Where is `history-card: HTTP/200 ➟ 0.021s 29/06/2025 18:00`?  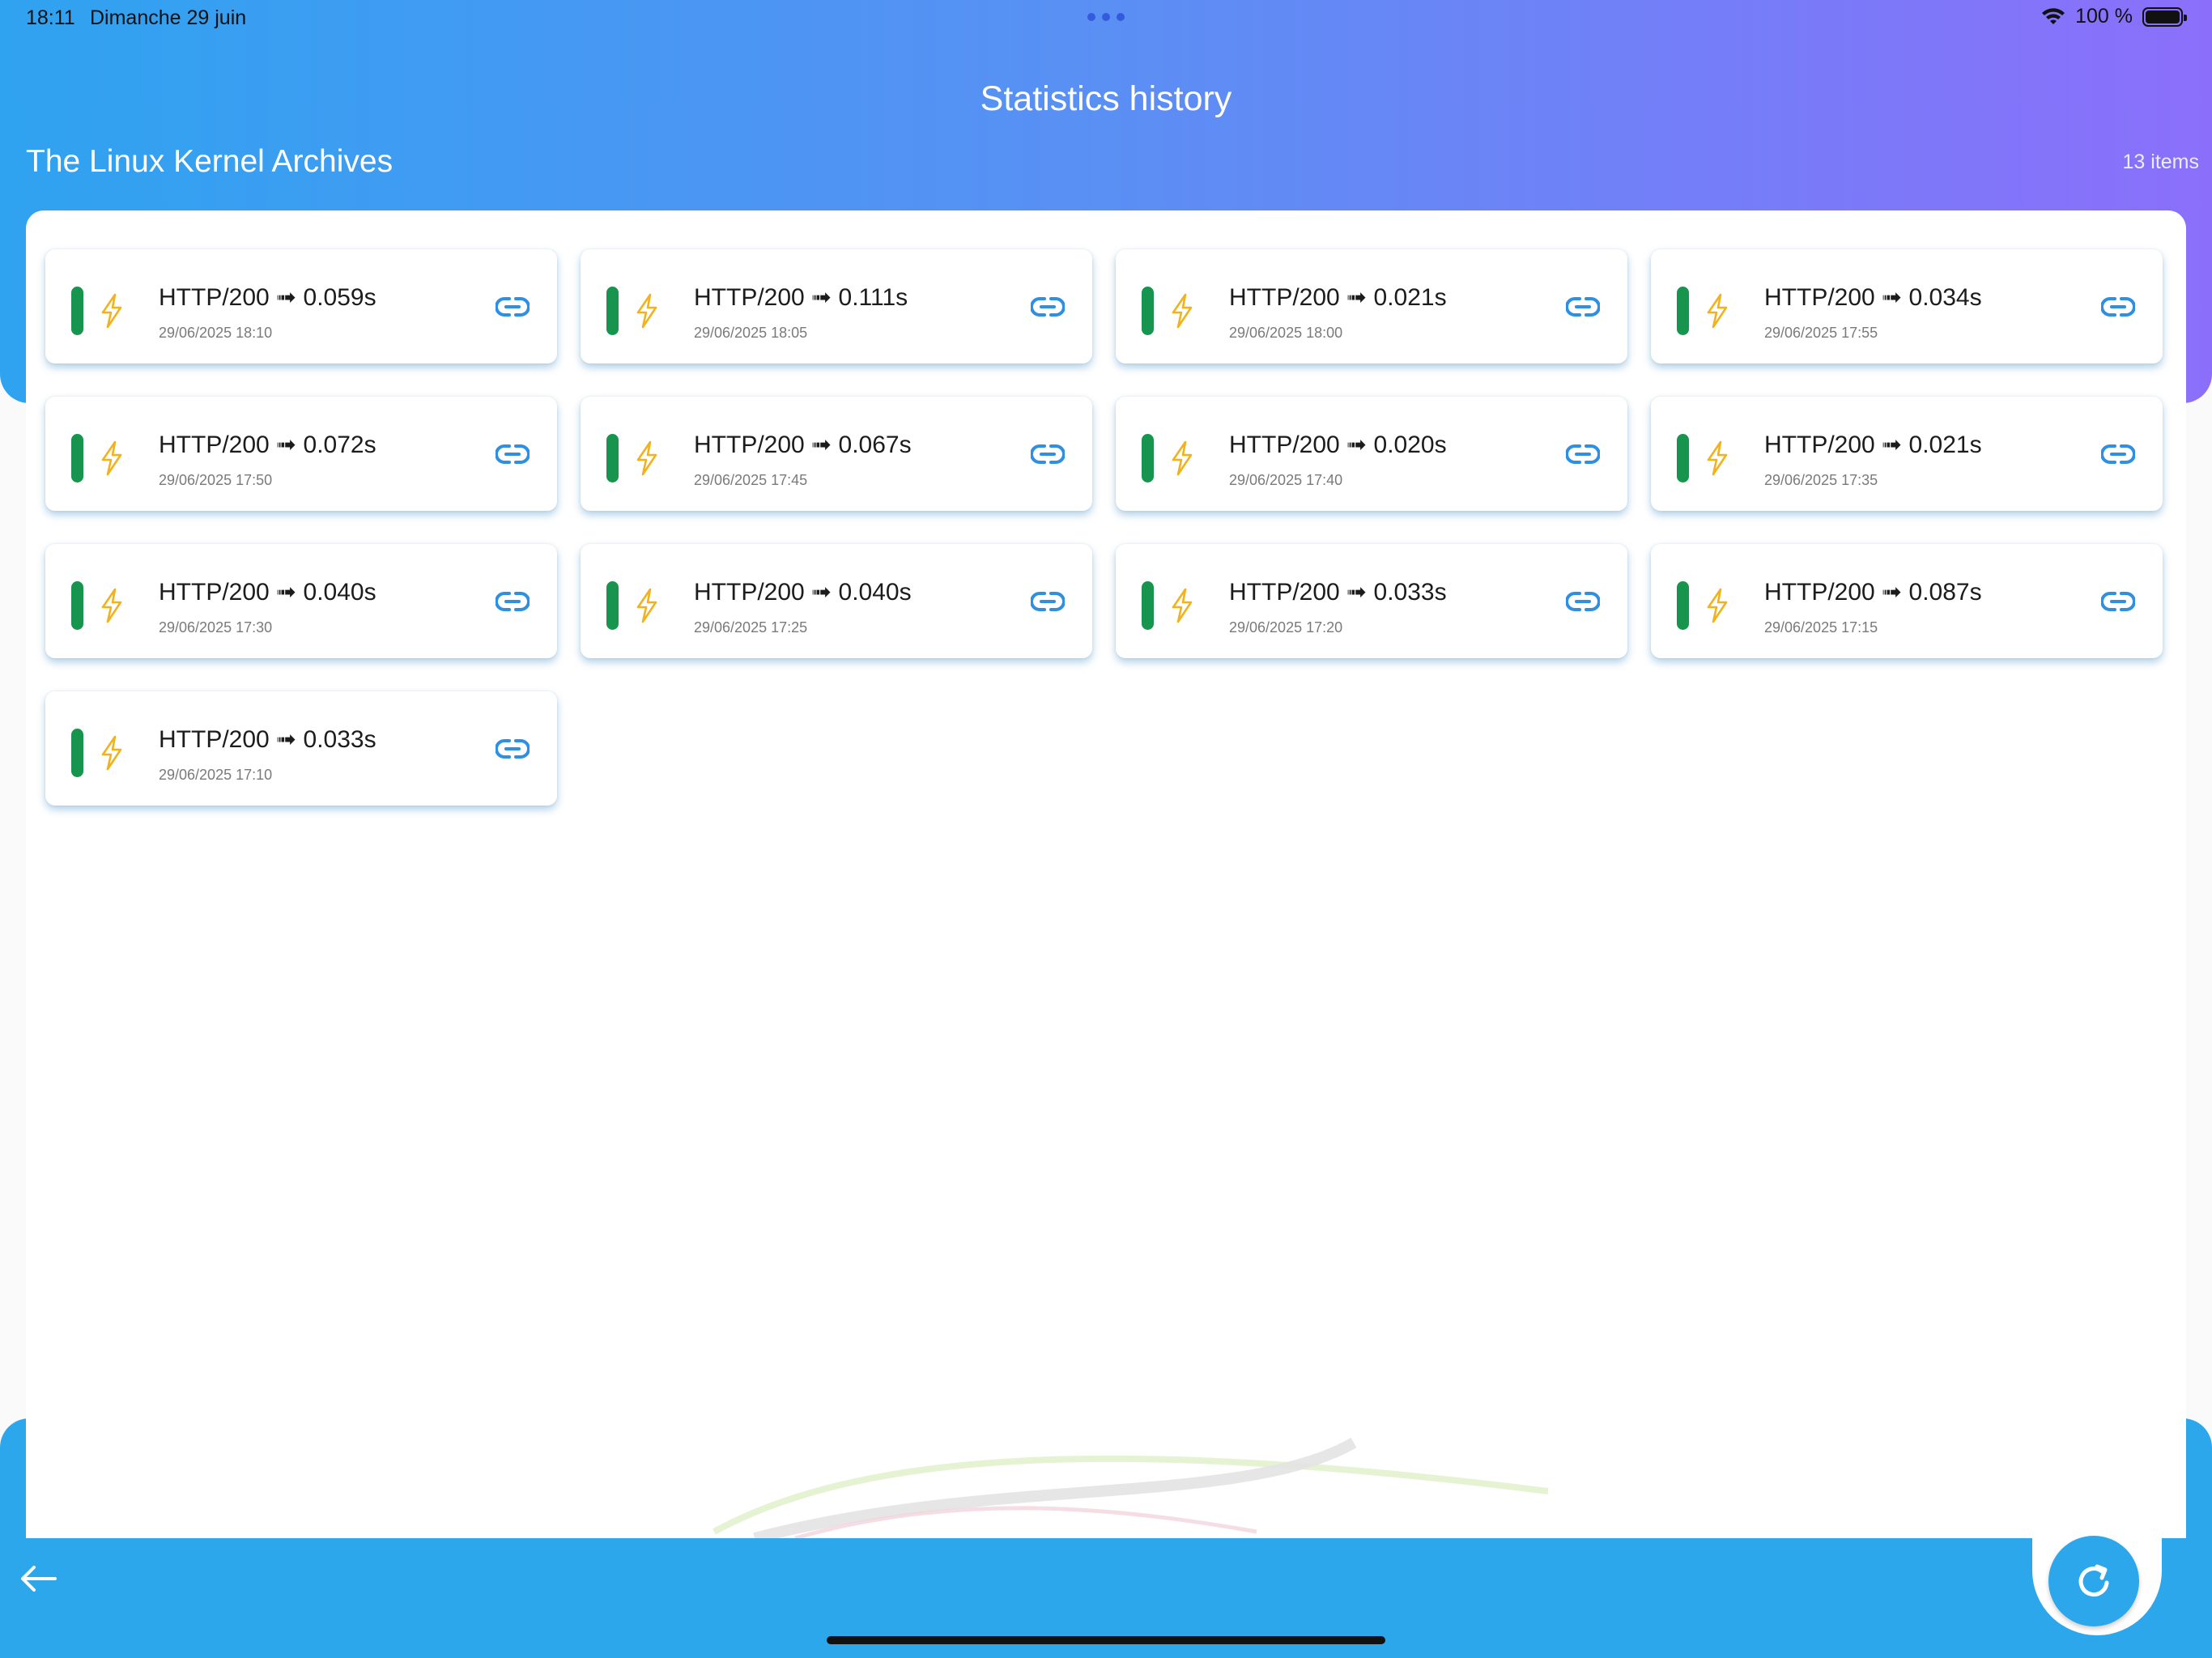
history-card: HTTP/200 ➟ 0.021s 29/06/2025 18:00 is located at coordinates (1372, 306).